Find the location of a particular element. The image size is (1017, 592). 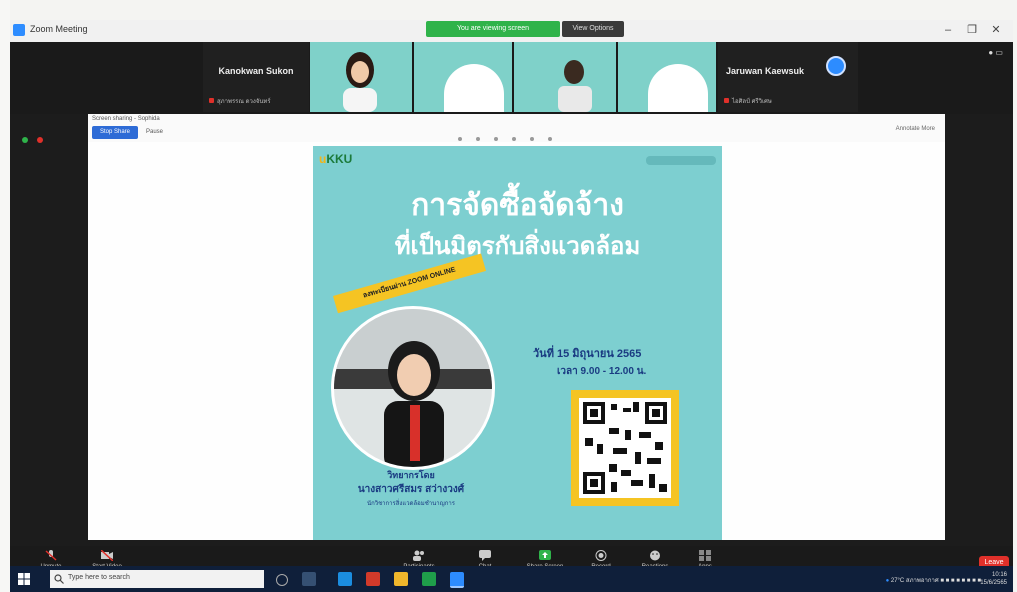

strip-more-icon: ● ▭ is located at coordinates (995, 52).